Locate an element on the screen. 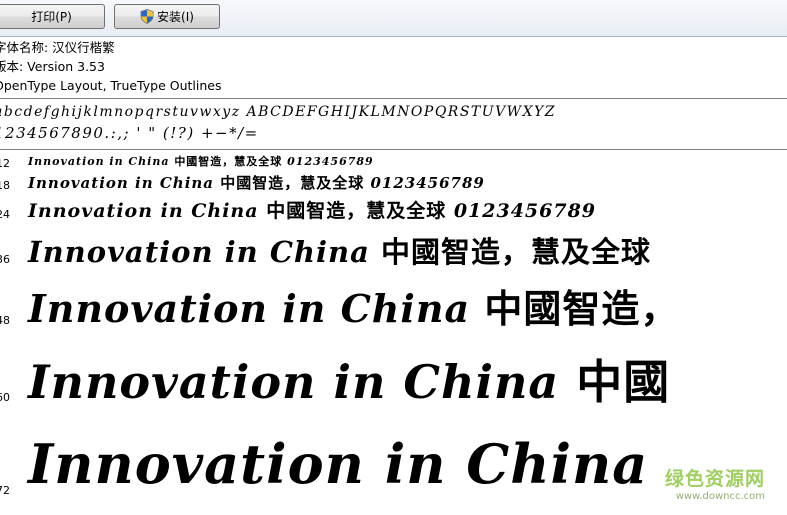 The width and height of the screenshot is (787, 515). sample-cjk: 中國 is located at coordinates (623, 382).